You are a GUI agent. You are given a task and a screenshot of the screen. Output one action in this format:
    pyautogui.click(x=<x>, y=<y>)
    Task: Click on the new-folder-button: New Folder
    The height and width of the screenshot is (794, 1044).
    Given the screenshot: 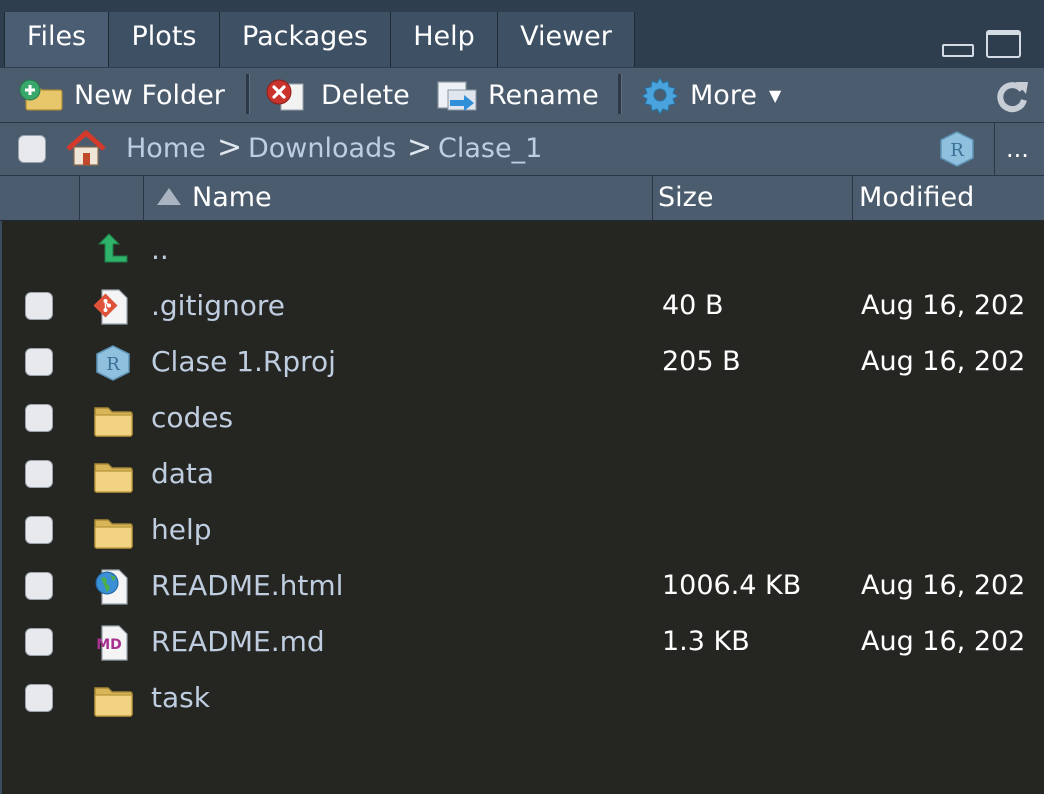 What is the action you would take?
    pyautogui.click(x=121, y=95)
    